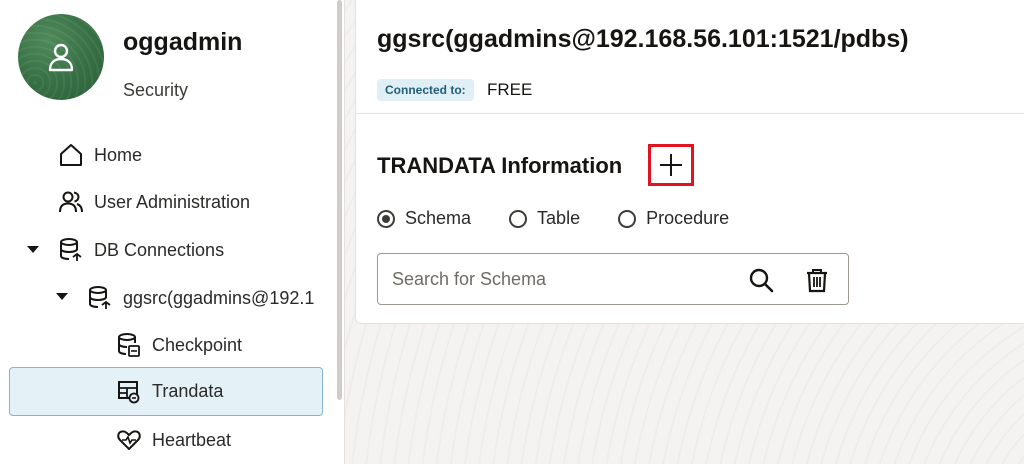  What do you see at coordinates (33, 249) in the screenshot?
I see `db-connections-caret-icon` at bounding box center [33, 249].